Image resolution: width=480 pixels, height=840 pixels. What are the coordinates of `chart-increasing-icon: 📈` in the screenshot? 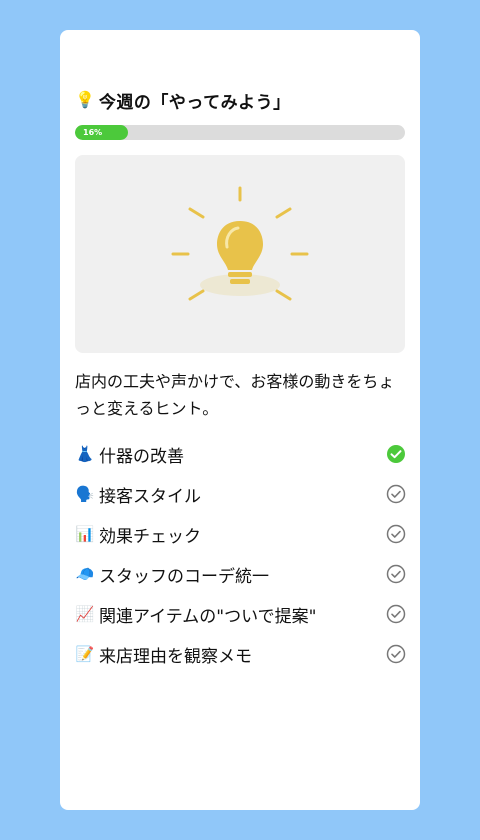 It's located at (85, 614).